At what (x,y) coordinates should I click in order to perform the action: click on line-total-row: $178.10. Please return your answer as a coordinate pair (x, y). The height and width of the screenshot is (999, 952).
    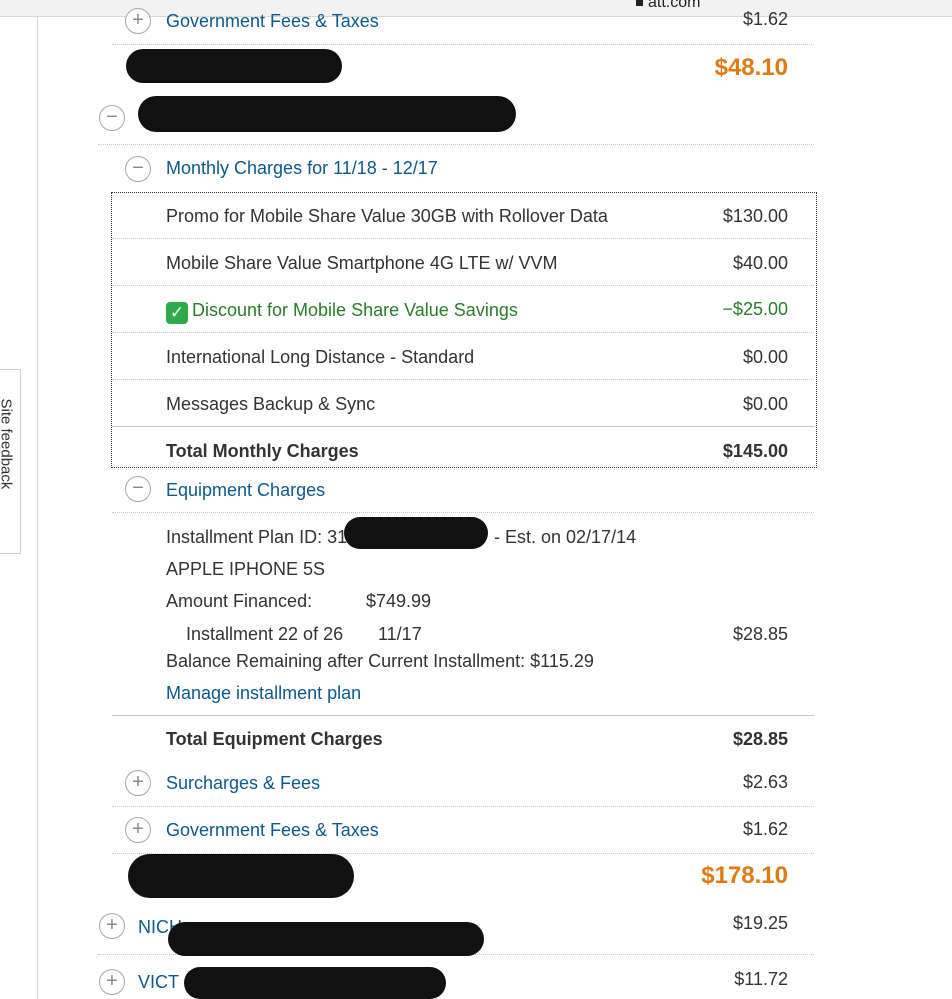
    Looking at the image, I should click on (463, 877).